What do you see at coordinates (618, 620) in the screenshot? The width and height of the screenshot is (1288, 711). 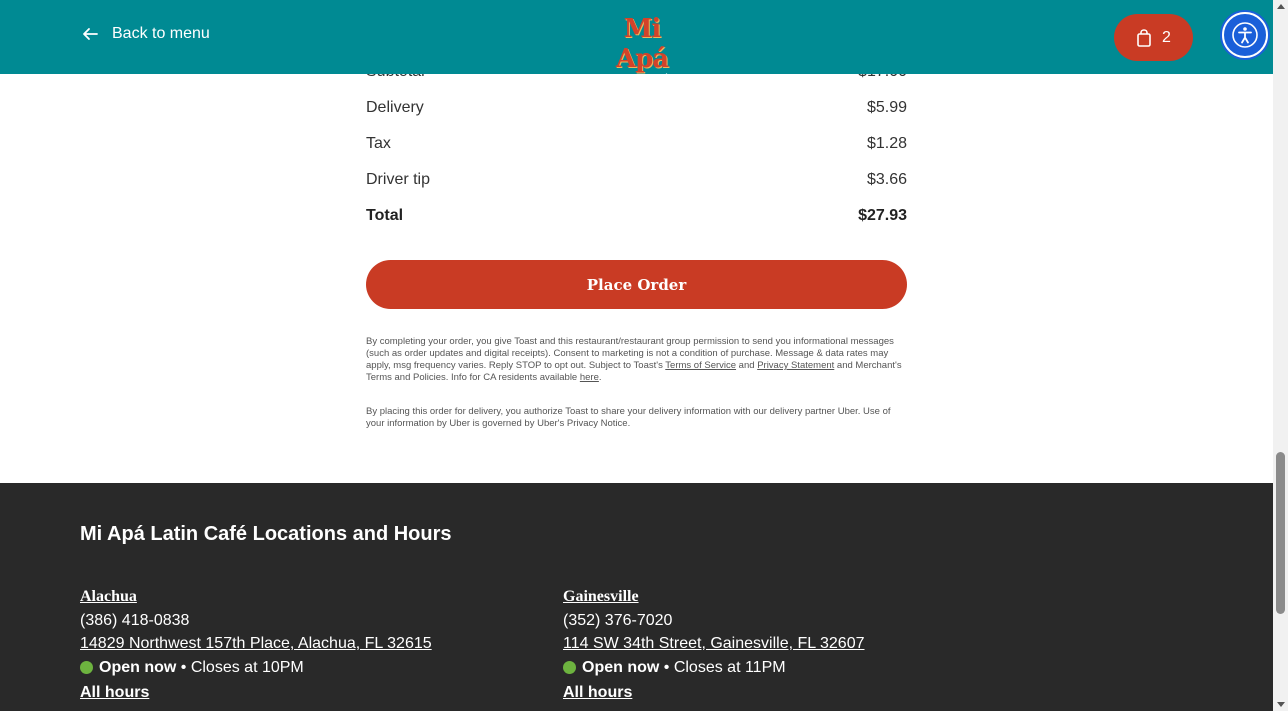 I see `location-phone: (352) 376-7020` at bounding box center [618, 620].